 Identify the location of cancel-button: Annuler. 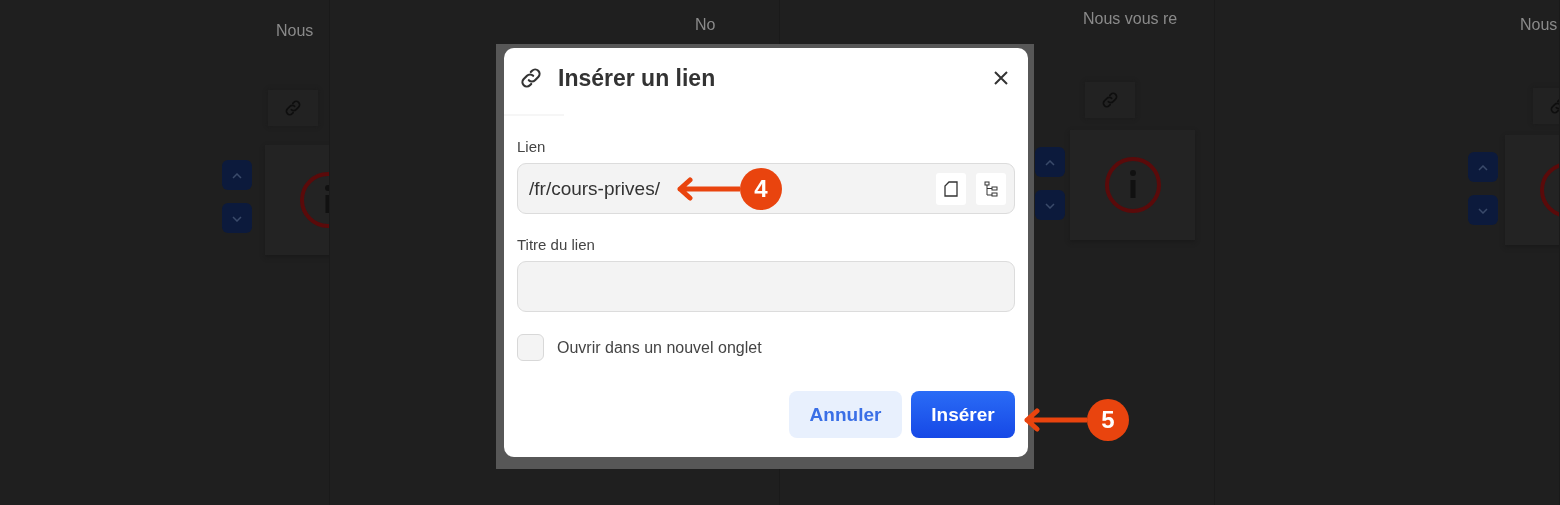
(845, 414).